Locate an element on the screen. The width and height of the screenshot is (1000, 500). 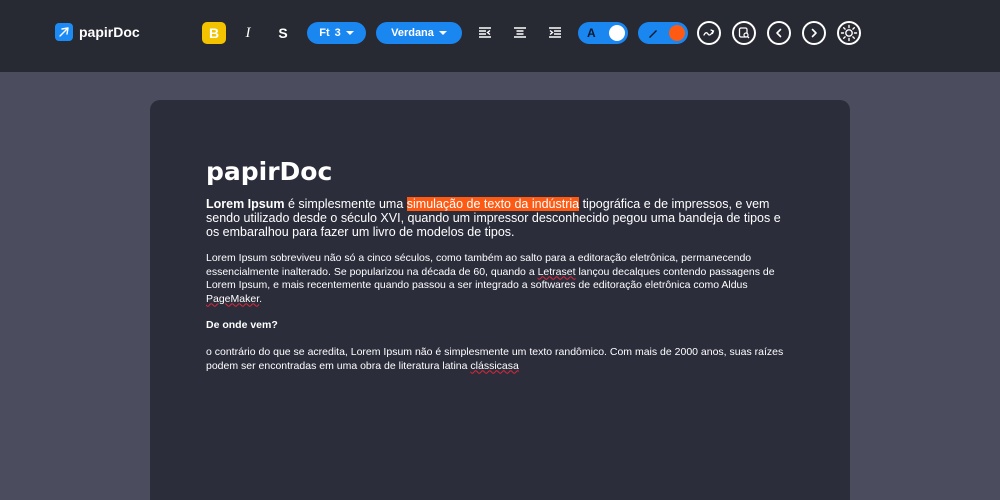
sun-icon is located at coordinates (849, 33).